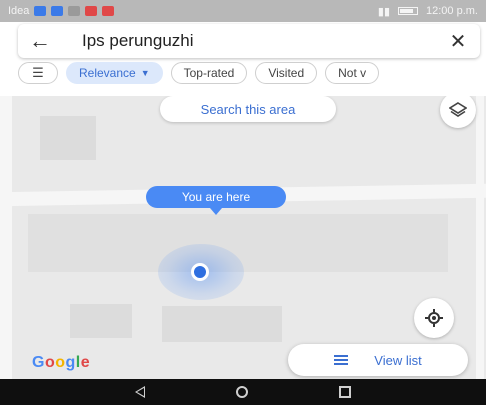  Describe the element at coordinates (458, 41) in the screenshot. I see `close-icon: ✕` at that location.